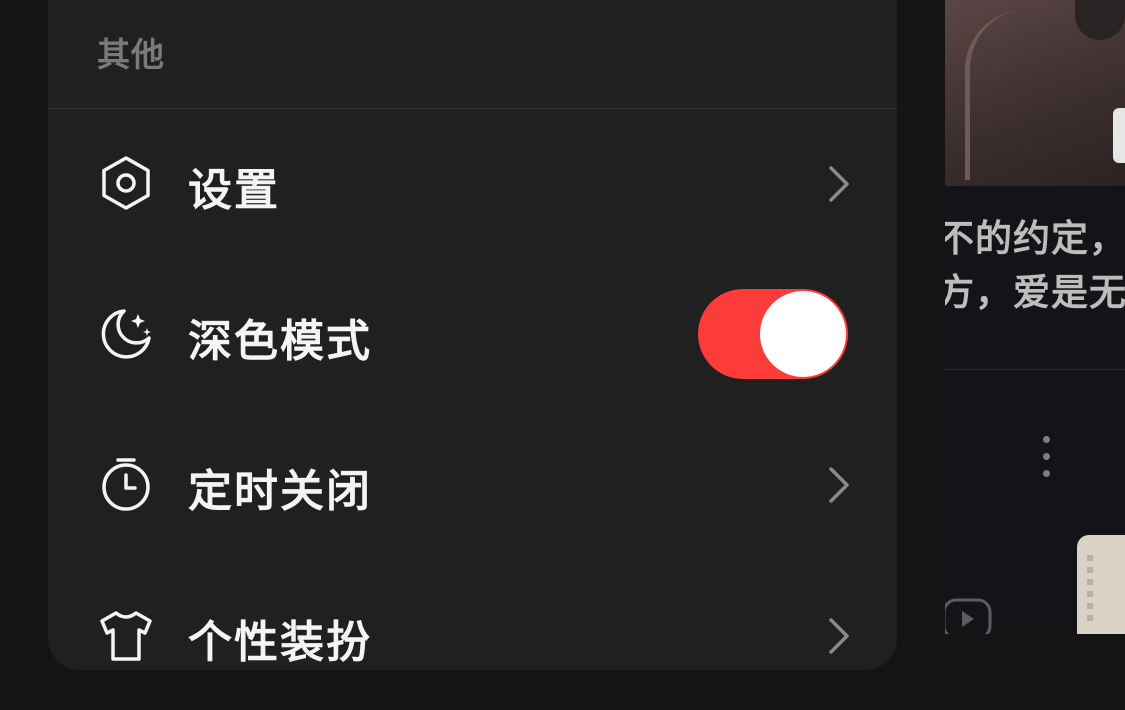 Image resolution: width=1125 pixels, height=710 pixels. Describe the element at coordinates (126, 183) in the screenshot. I see `settings-hexagon-icon` at that location.